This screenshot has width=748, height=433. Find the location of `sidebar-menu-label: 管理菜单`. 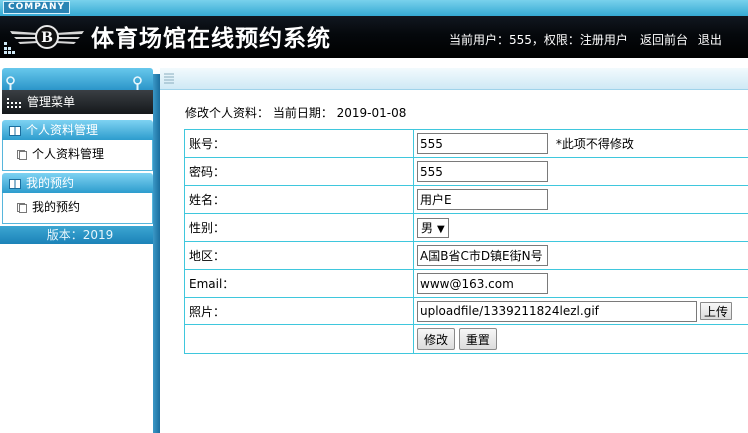

sidebar-menu-label: 管理菜单 is located at coordinates (51, 102).